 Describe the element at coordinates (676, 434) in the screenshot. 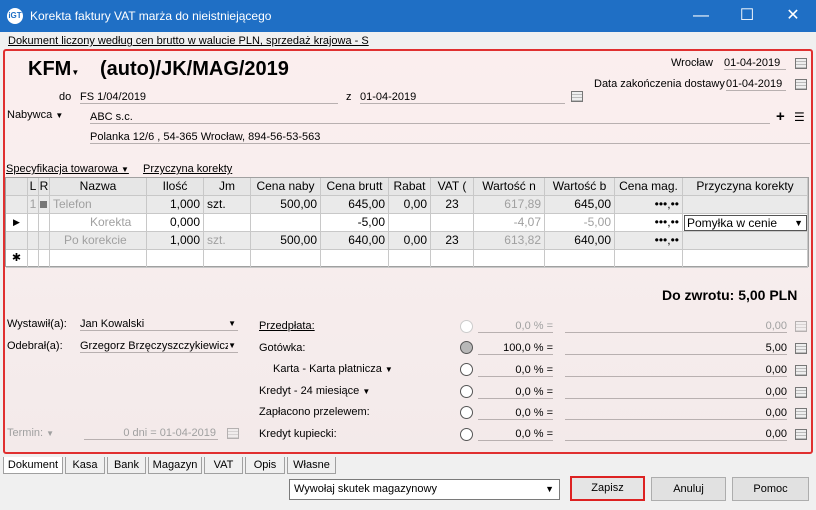

I see `payment-amount-merchant-credit: 0,00` at that location.